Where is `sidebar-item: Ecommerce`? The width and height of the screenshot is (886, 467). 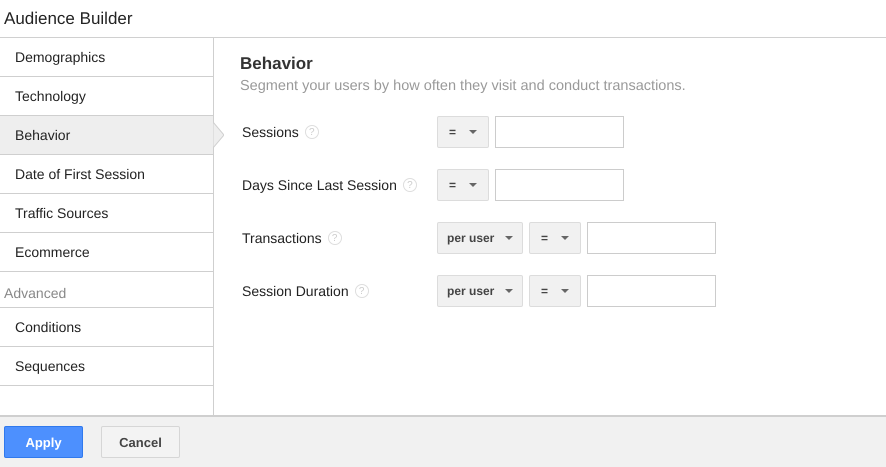 sidebar-item: Ecommerce is located at coordinates (106, 252).